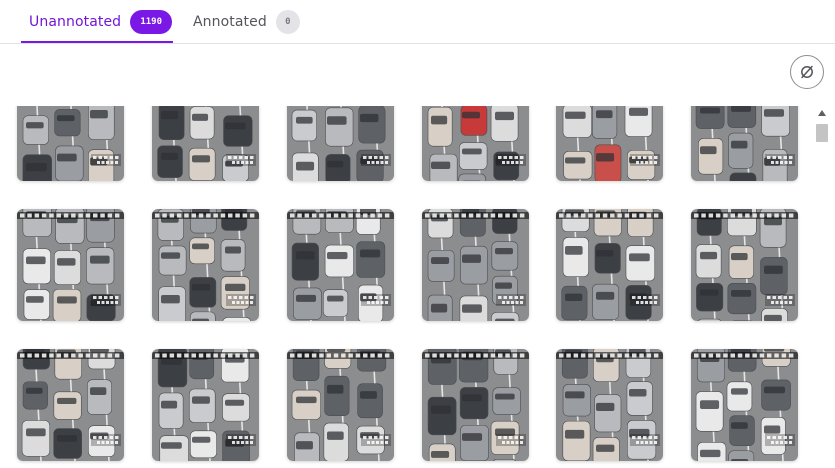 The image size is (835, 468). Describe the element at coordinates (822, 287) in the screenshot. I see `grid-scrollbar` at that location.